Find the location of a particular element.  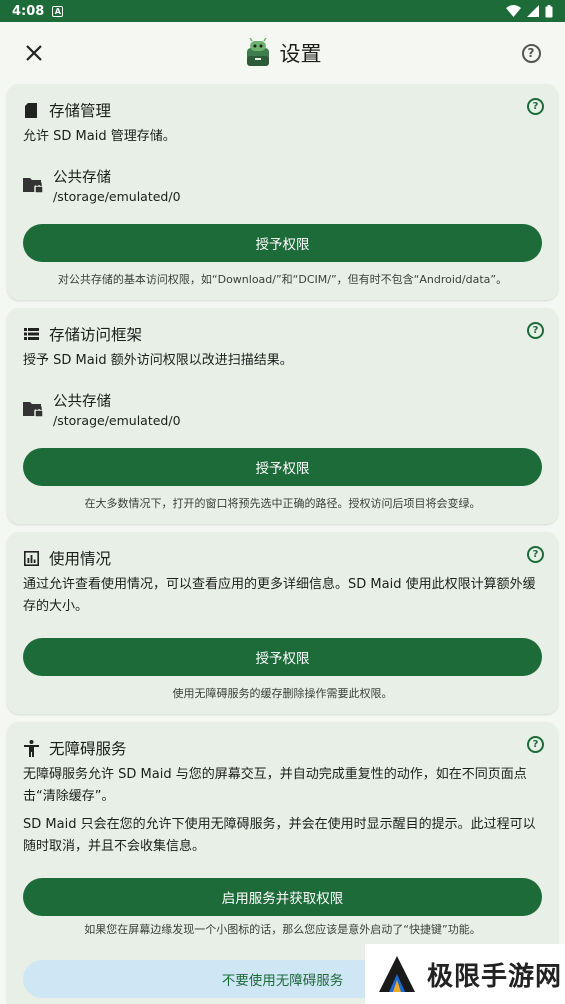

help-button: ? is located at coordinates (531, 53).